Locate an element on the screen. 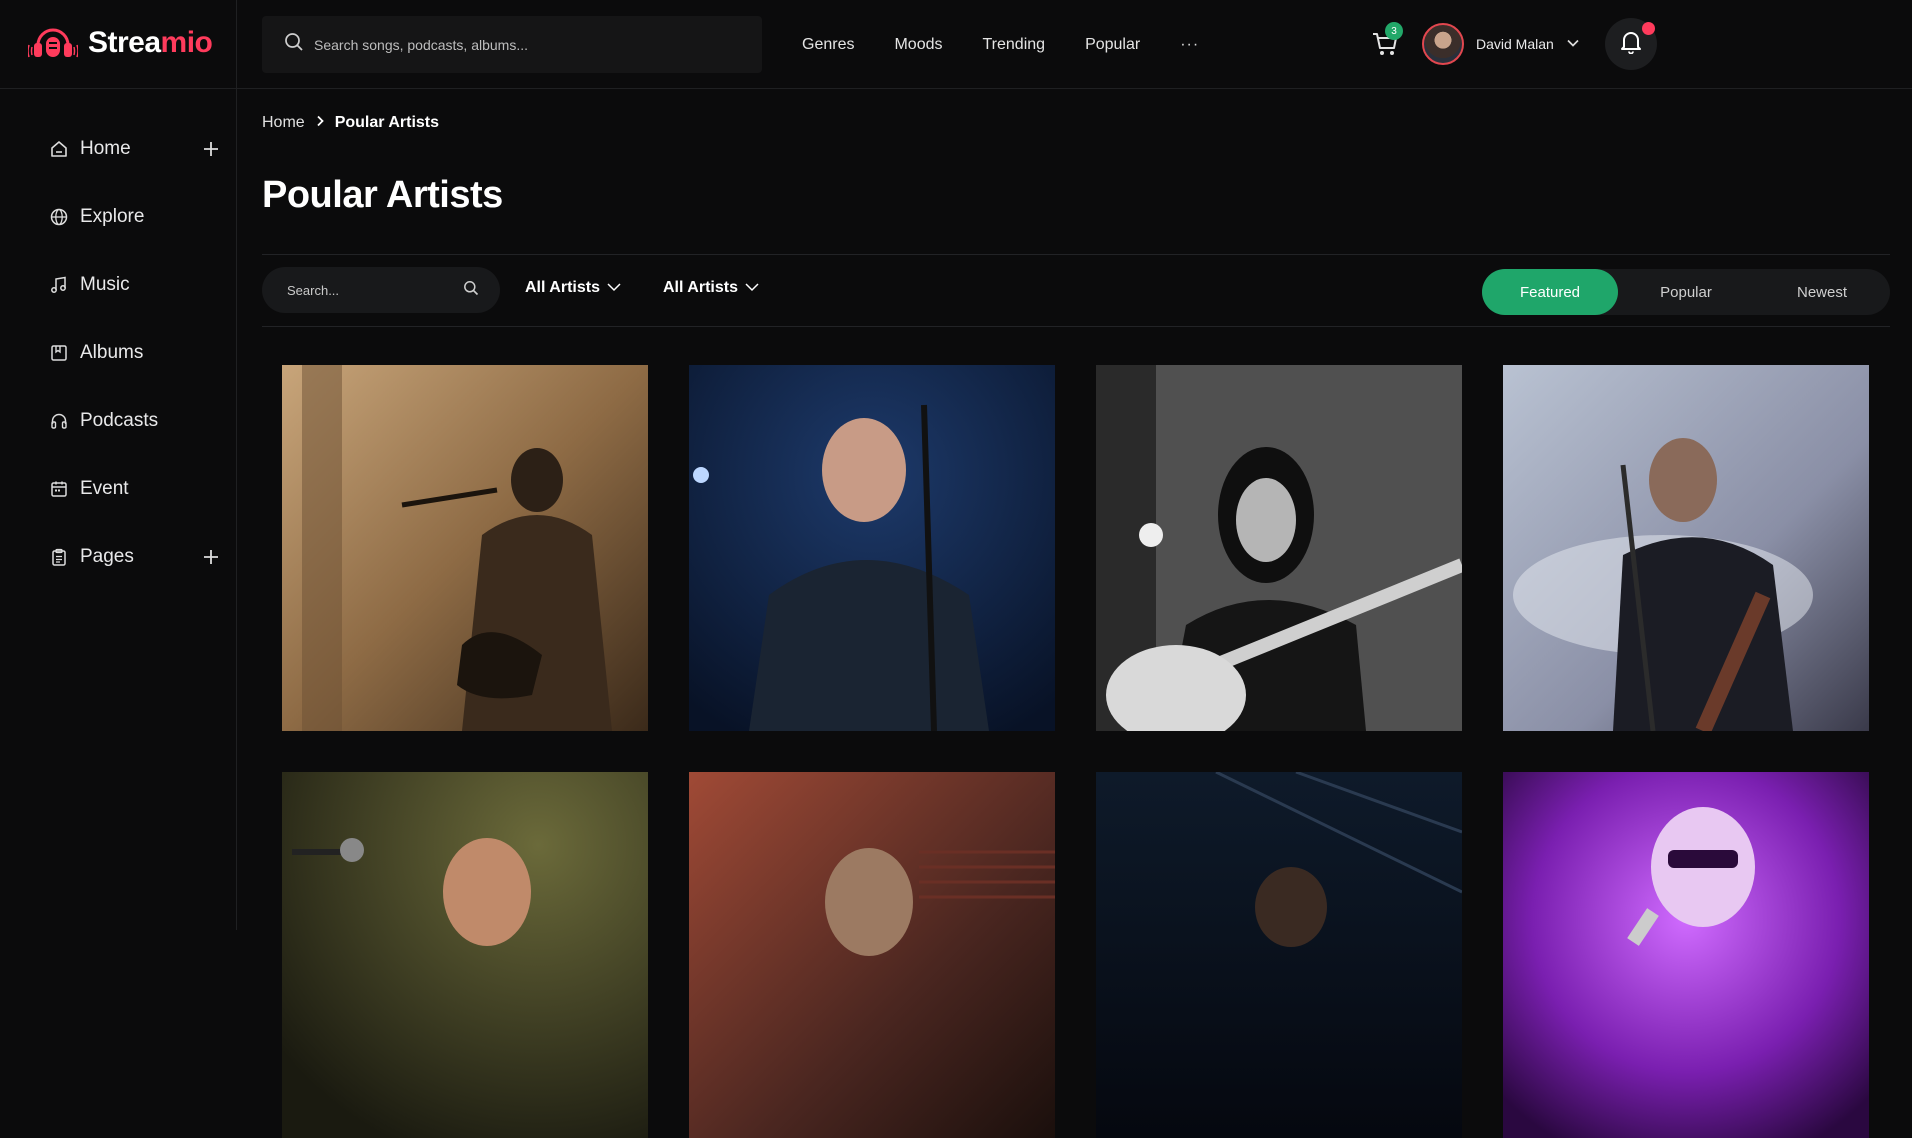  tab-popular: Popular is located at coordinates (1686, 292).